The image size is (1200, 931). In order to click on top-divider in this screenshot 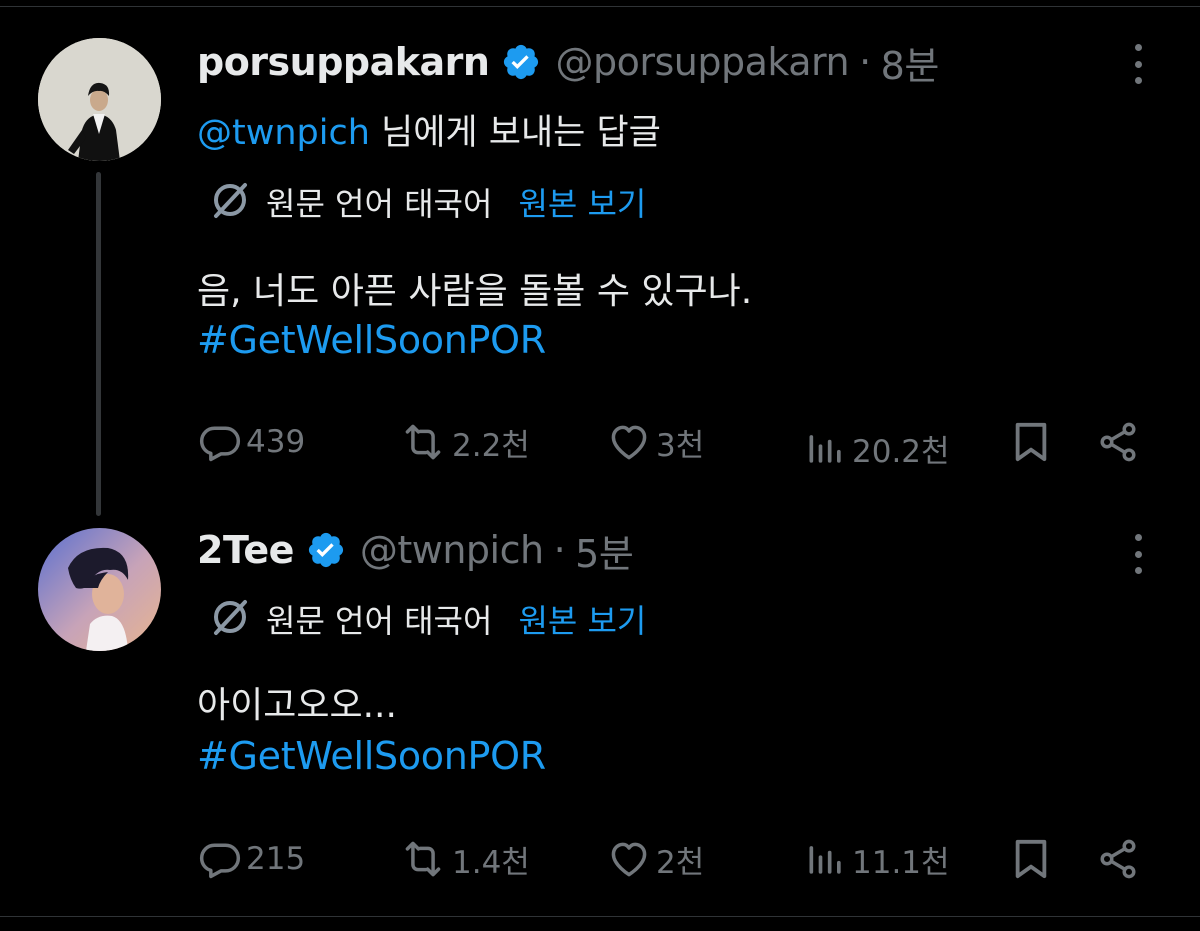, I will do `click(600, 6)`.